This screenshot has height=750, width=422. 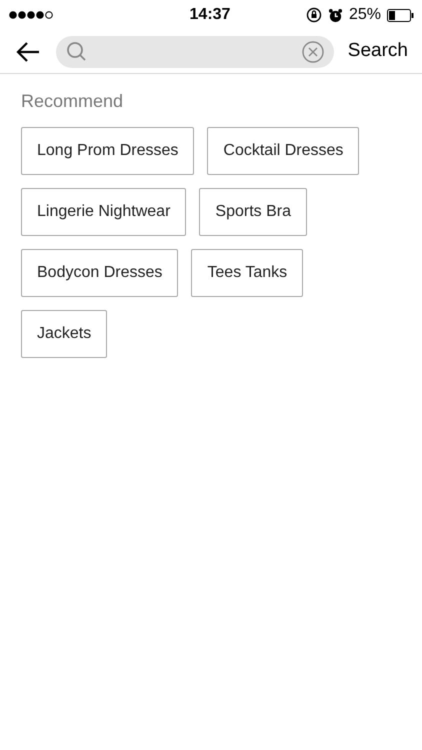 I want to click on section-title: Recommend, so click(x=72, y=101).